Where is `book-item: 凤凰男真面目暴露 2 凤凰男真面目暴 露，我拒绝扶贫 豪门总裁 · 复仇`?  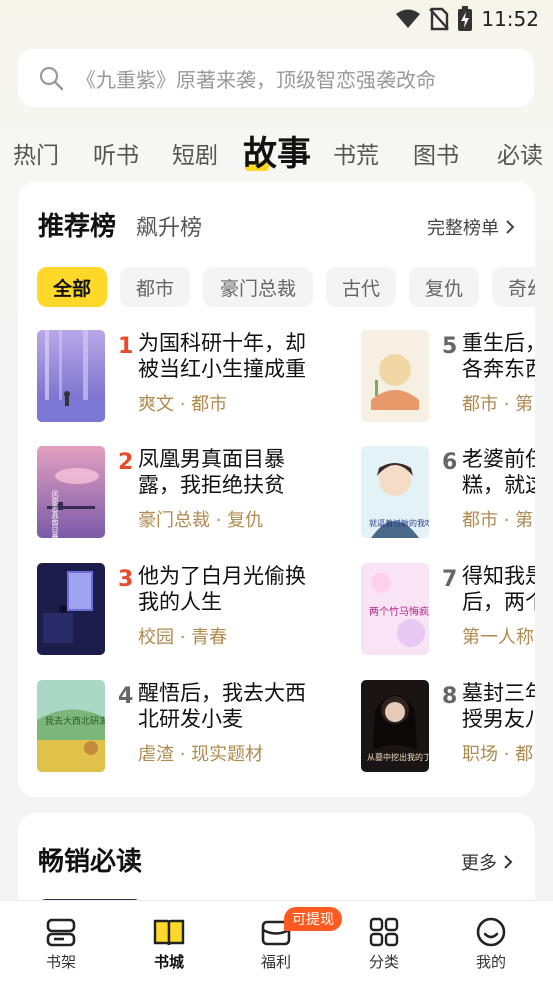 book-item: 凤凰男真面目暴露 2 凤凰男真面目暴 露，我拒绝扶贫 豪门总裁 · 复仇 is located at coordinates (187, 494).